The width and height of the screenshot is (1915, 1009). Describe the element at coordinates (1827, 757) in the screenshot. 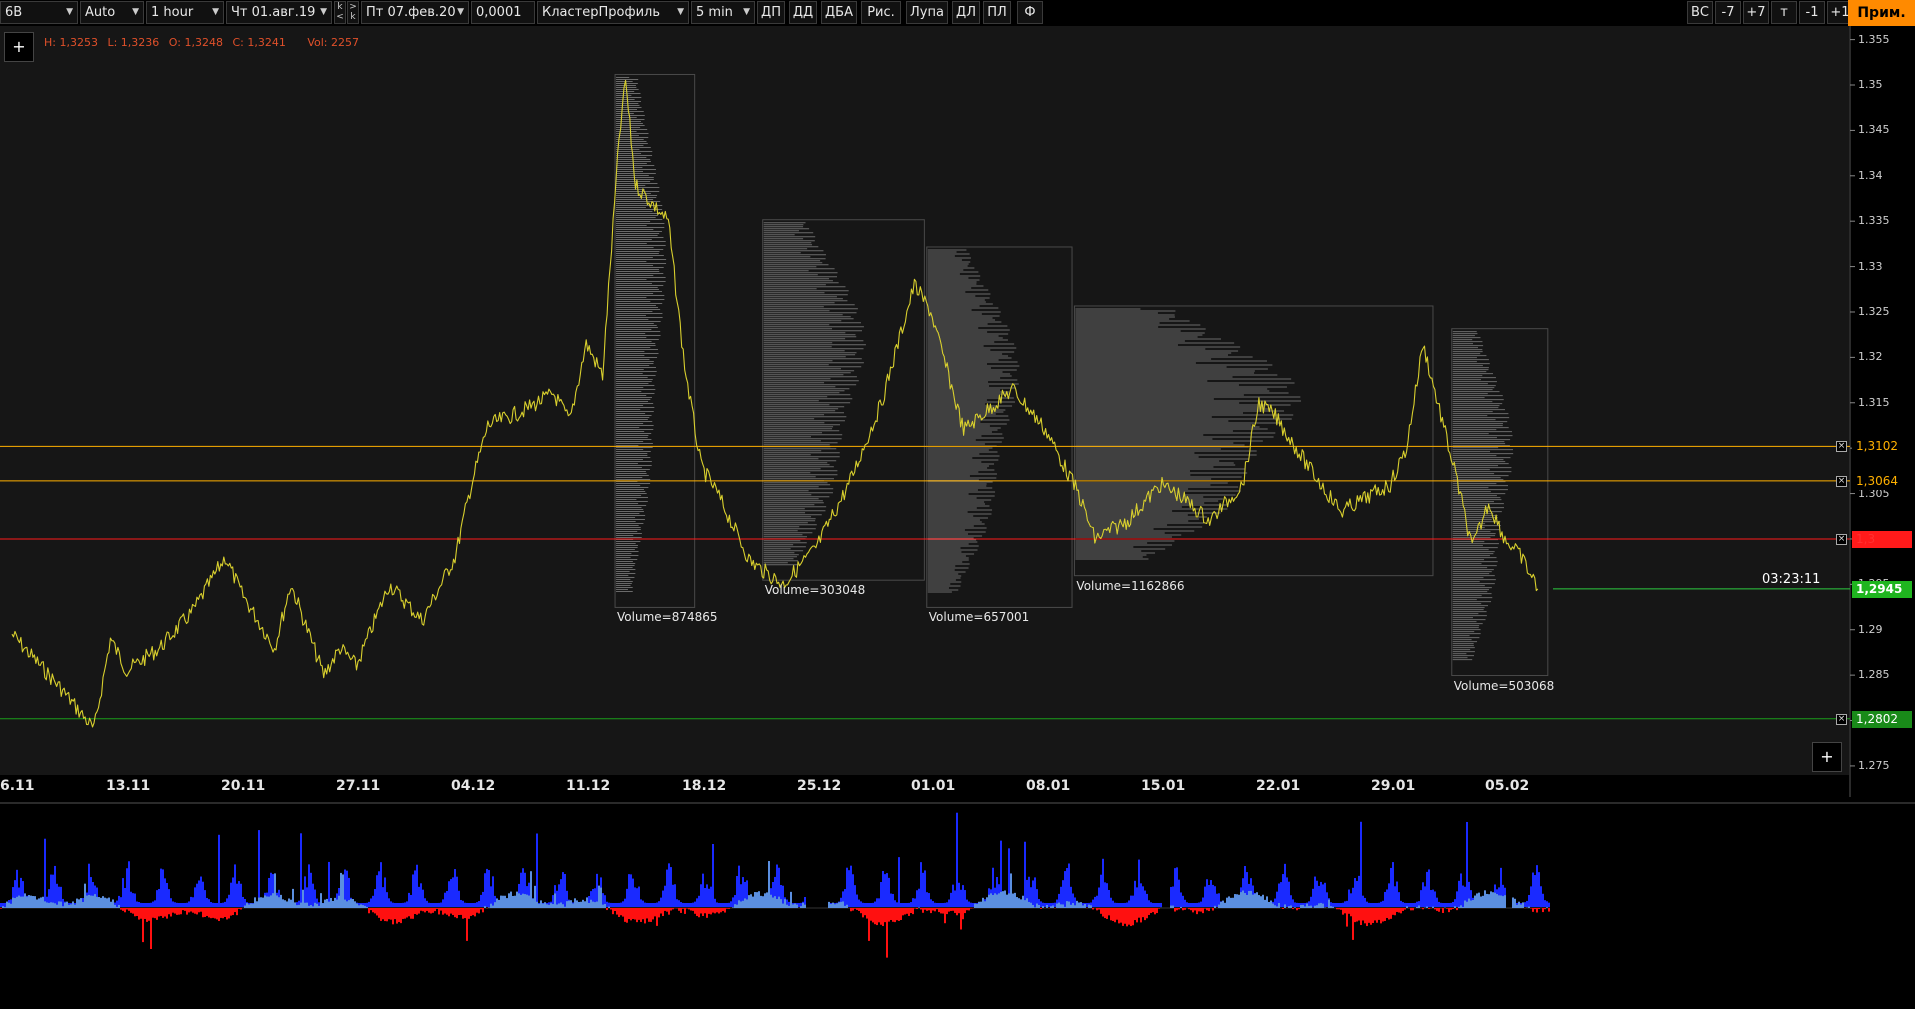

I see `add-panel-button-bottom: +` at that location.